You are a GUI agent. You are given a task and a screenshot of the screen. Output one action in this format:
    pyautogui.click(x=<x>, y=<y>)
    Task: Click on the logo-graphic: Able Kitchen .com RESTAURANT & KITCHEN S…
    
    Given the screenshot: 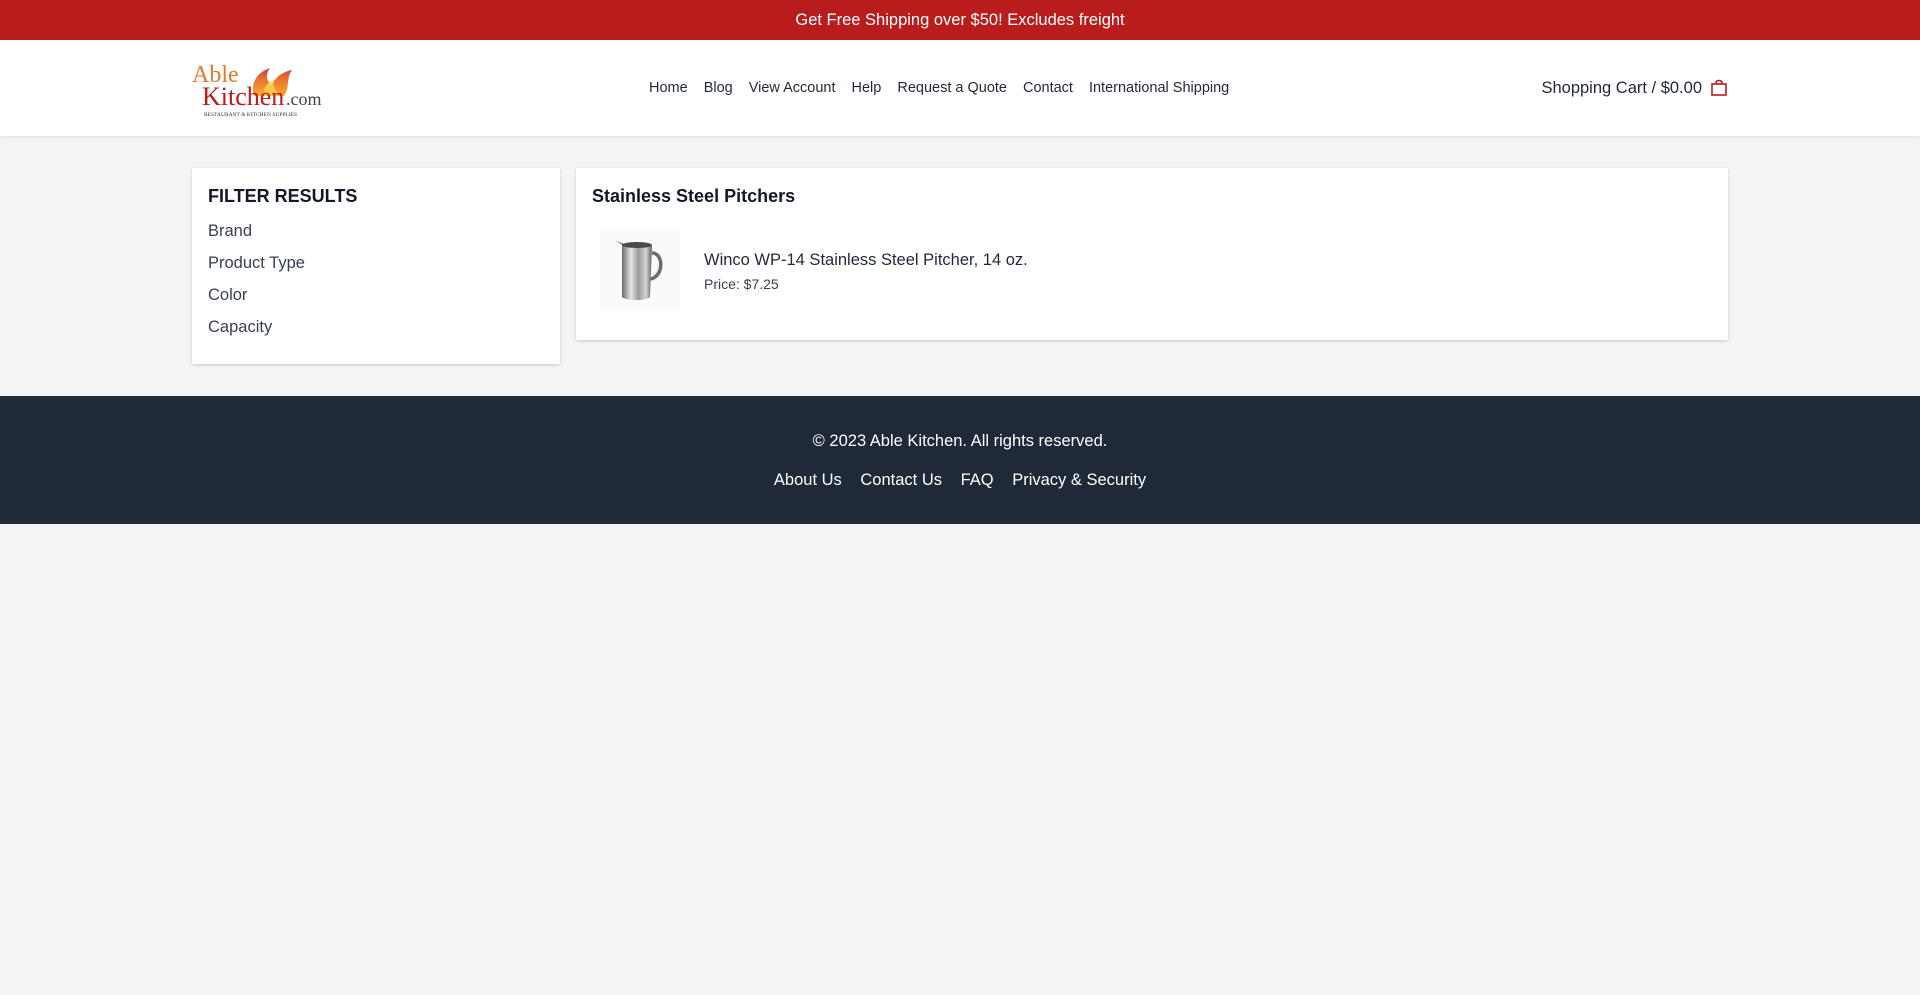 What is the action you would take?
    pyautogui.click(x=257, y=90)
    